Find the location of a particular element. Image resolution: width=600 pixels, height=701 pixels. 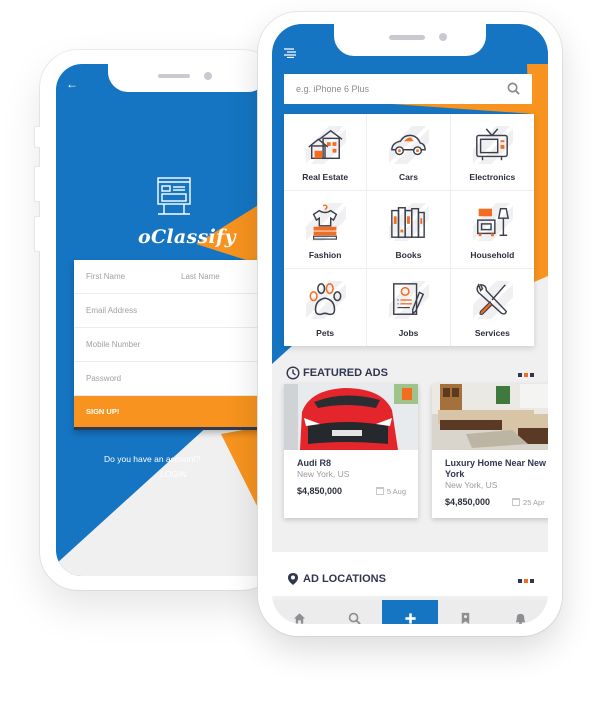

bottom-tab-bar is located at coordinates (410, 612).